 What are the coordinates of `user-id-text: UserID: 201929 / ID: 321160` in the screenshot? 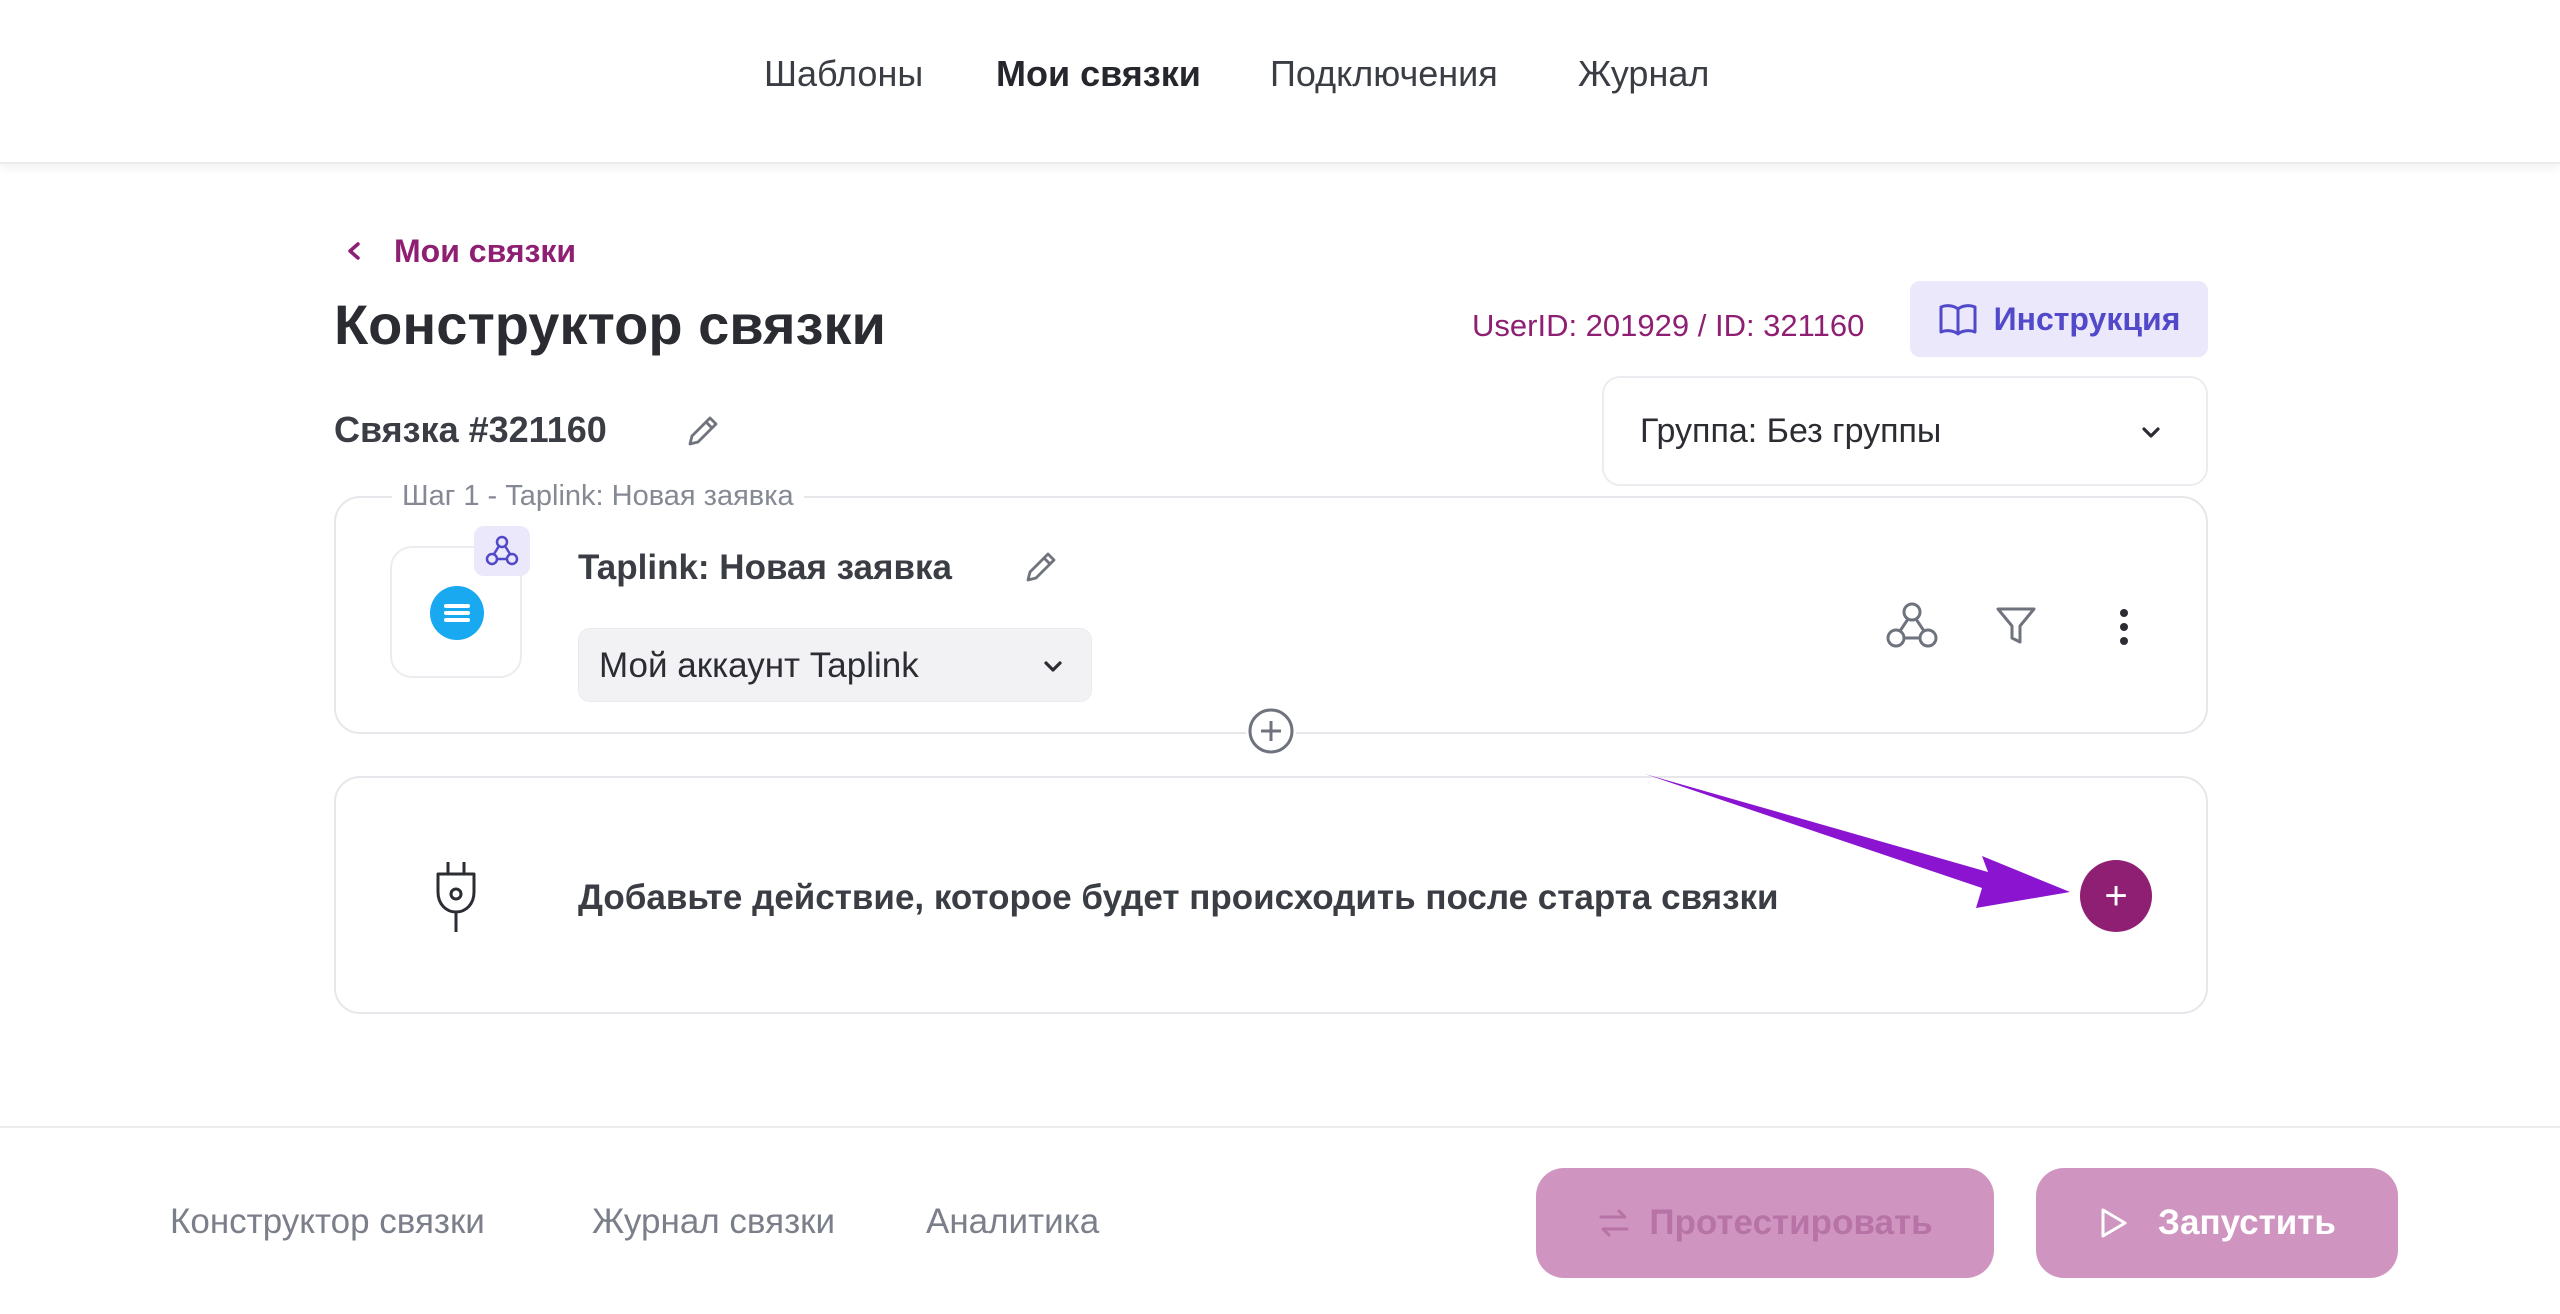 It's located at (1668, 325).